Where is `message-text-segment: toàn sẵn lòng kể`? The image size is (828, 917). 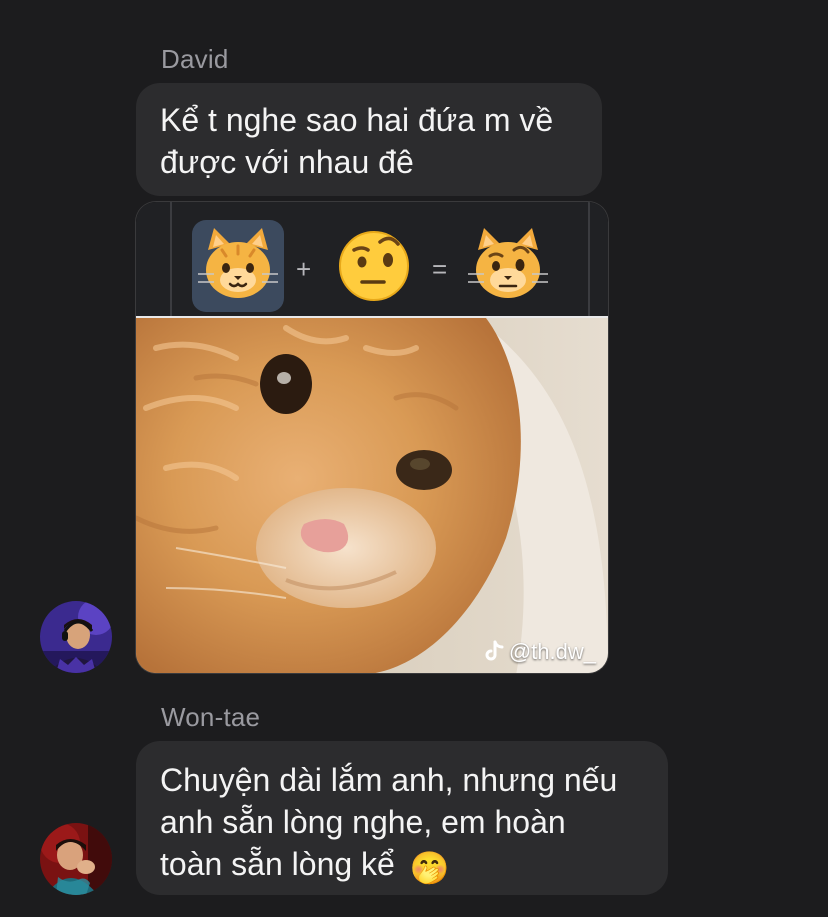
message-text-segment: toàn sẵn lòng kể is located at coordinates (277, 864).